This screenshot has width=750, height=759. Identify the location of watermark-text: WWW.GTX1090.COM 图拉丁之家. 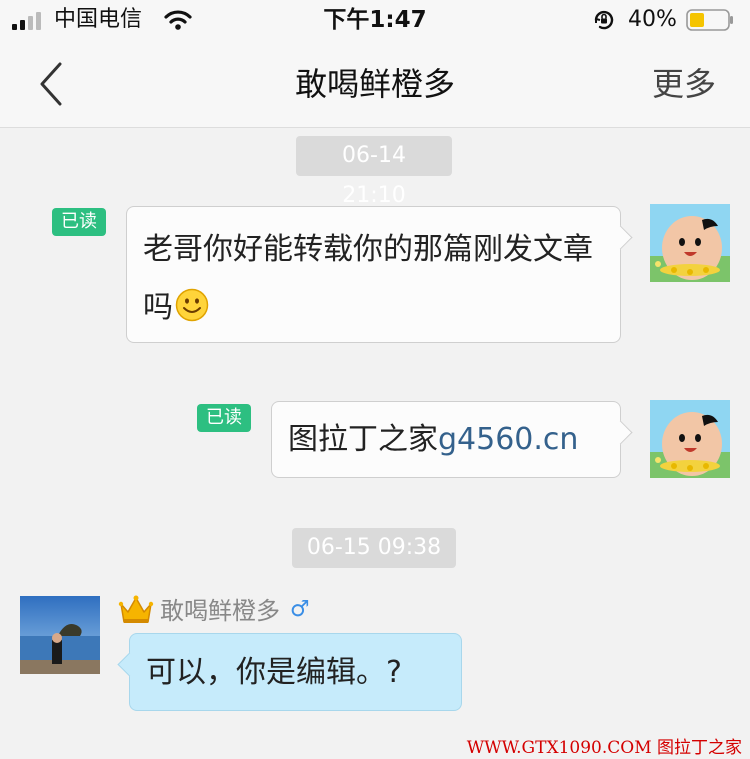
(604, 748).